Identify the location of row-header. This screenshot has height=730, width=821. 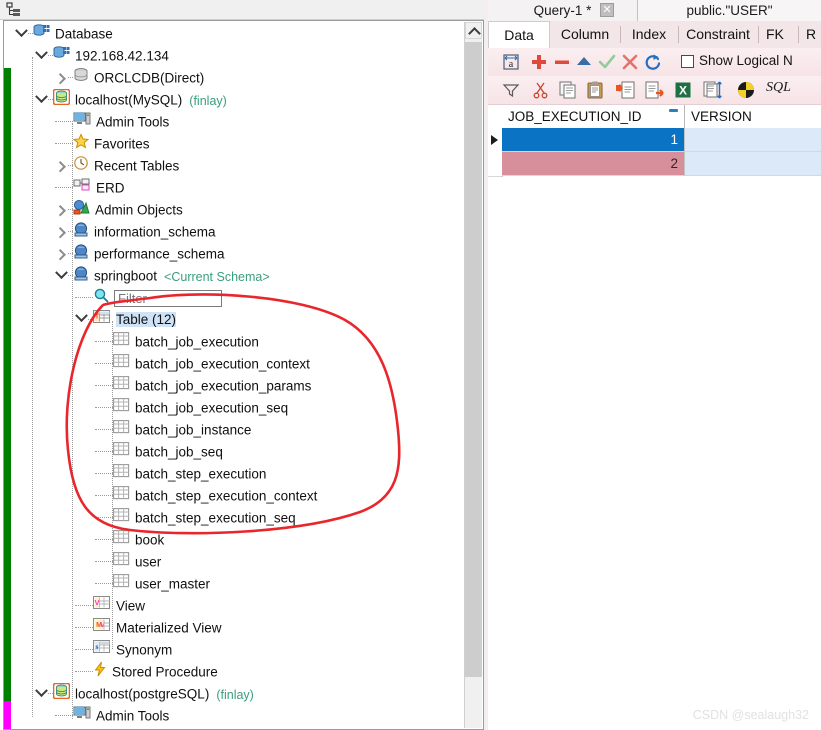
(495, 164).